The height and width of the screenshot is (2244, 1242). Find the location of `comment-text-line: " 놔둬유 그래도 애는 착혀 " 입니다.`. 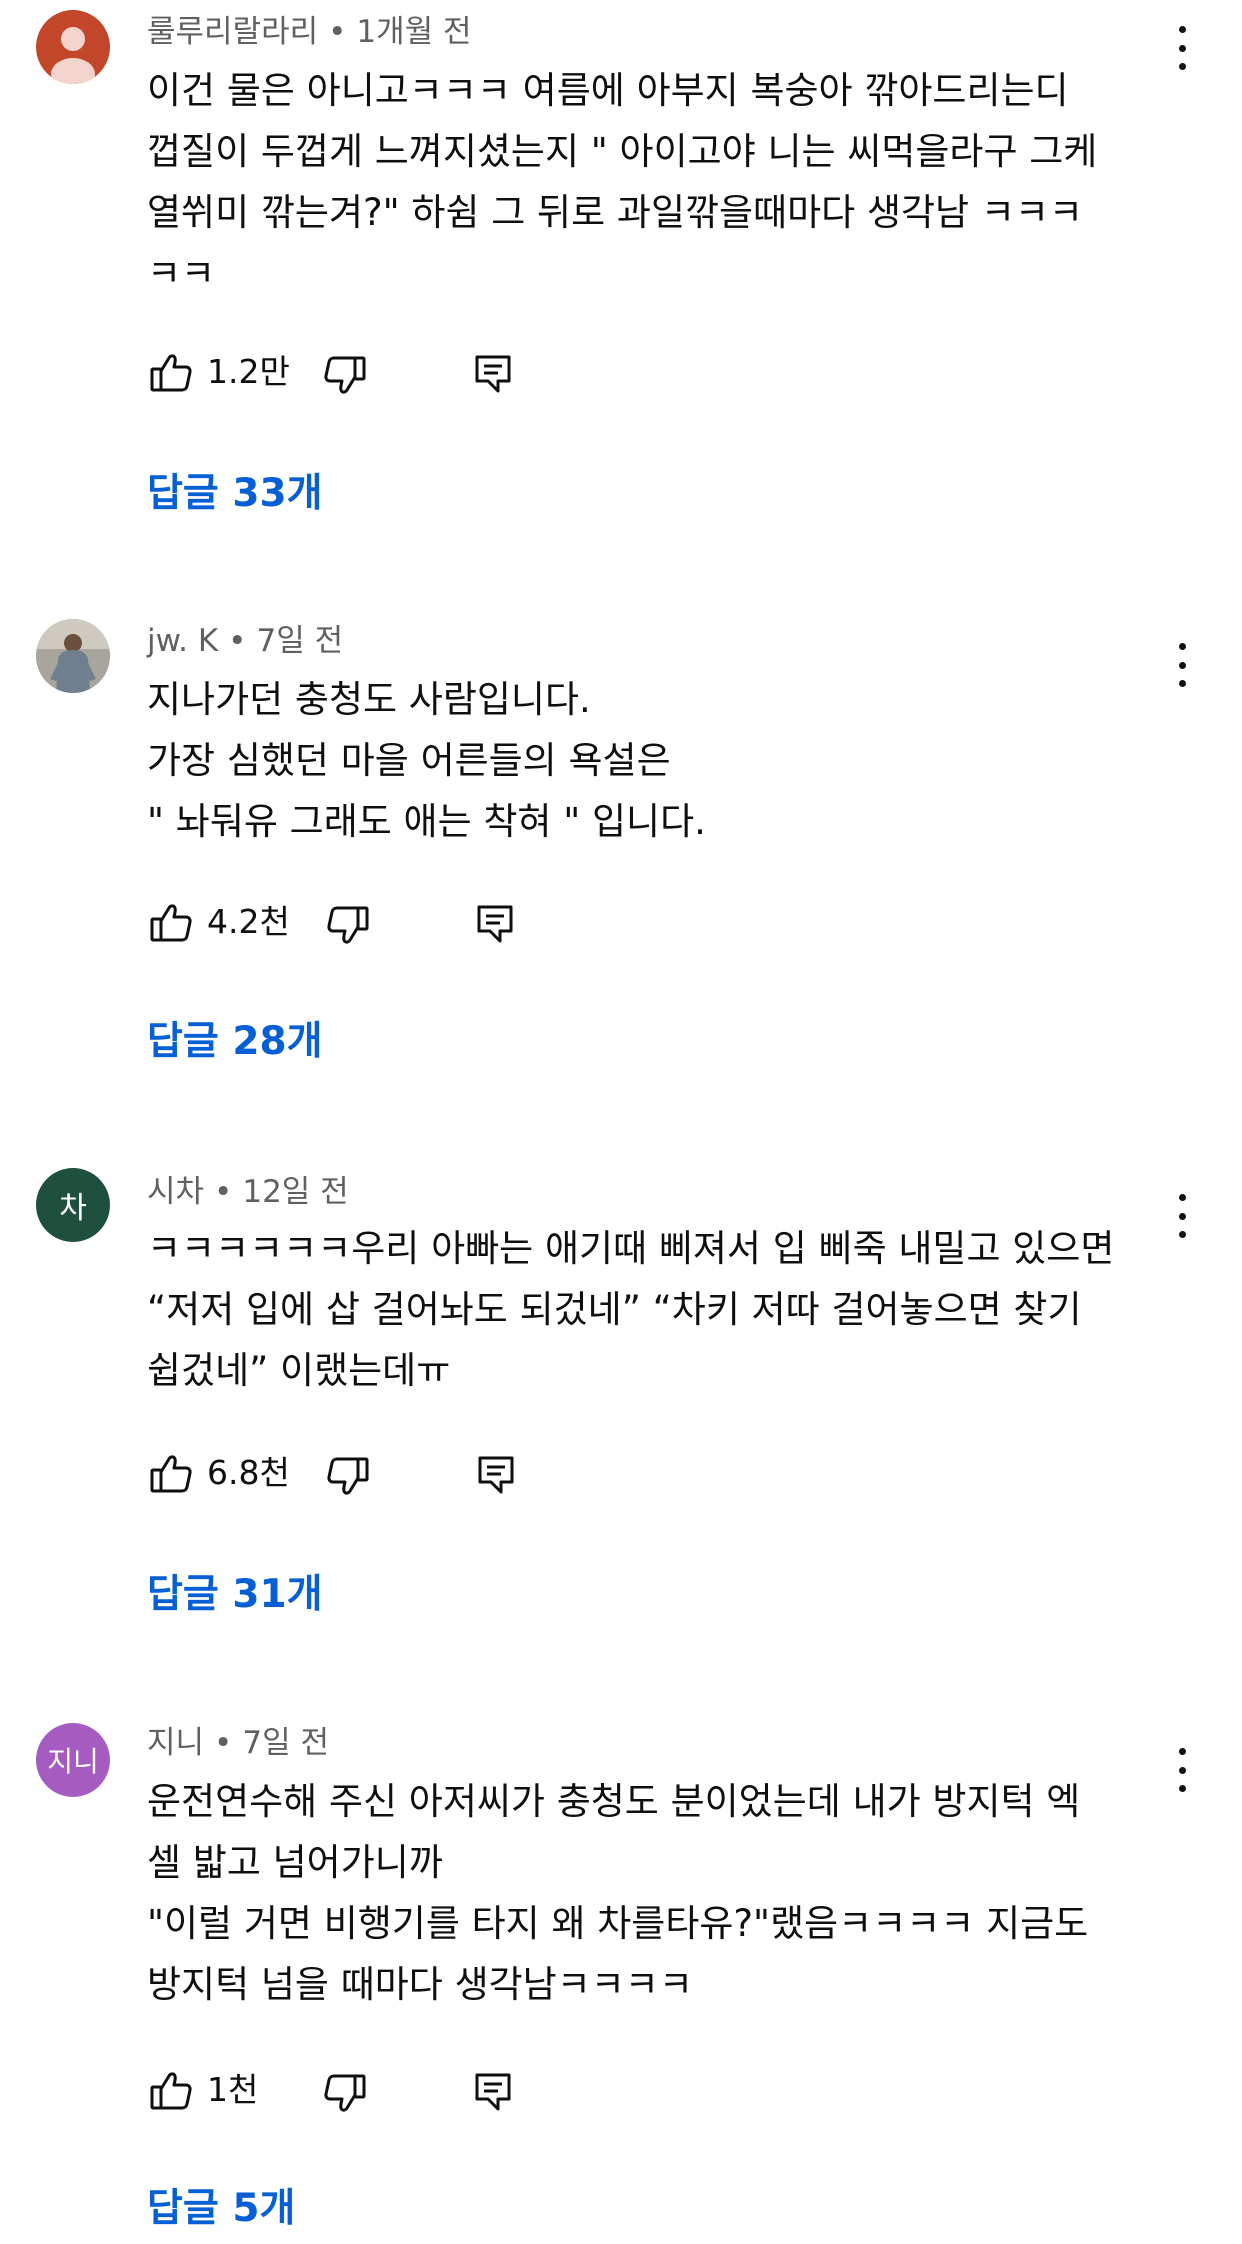

comment-text-line: " 놔둬유 그래도 애는 착혀 " 입니다. is located at coordinates (426, 821).